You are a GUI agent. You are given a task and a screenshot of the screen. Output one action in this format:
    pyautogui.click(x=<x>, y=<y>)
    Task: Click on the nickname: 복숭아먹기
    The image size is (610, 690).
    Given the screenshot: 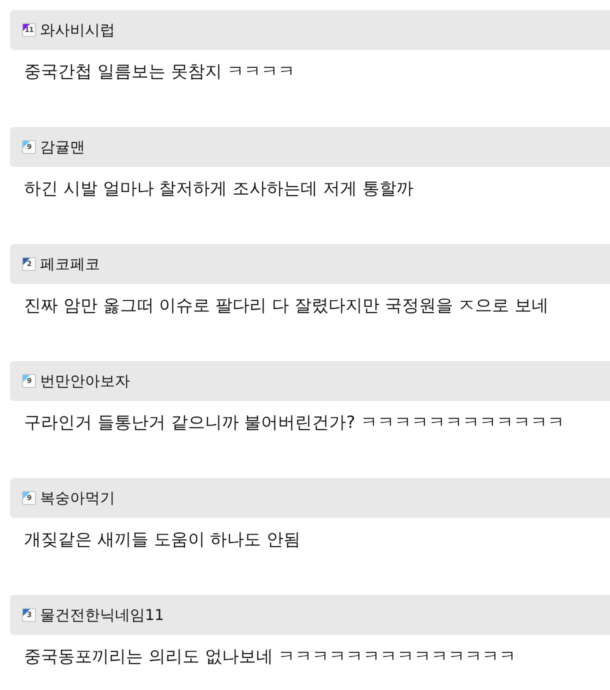 What is the action you would take?
    pyautogui.click(x=77, y=498)
    